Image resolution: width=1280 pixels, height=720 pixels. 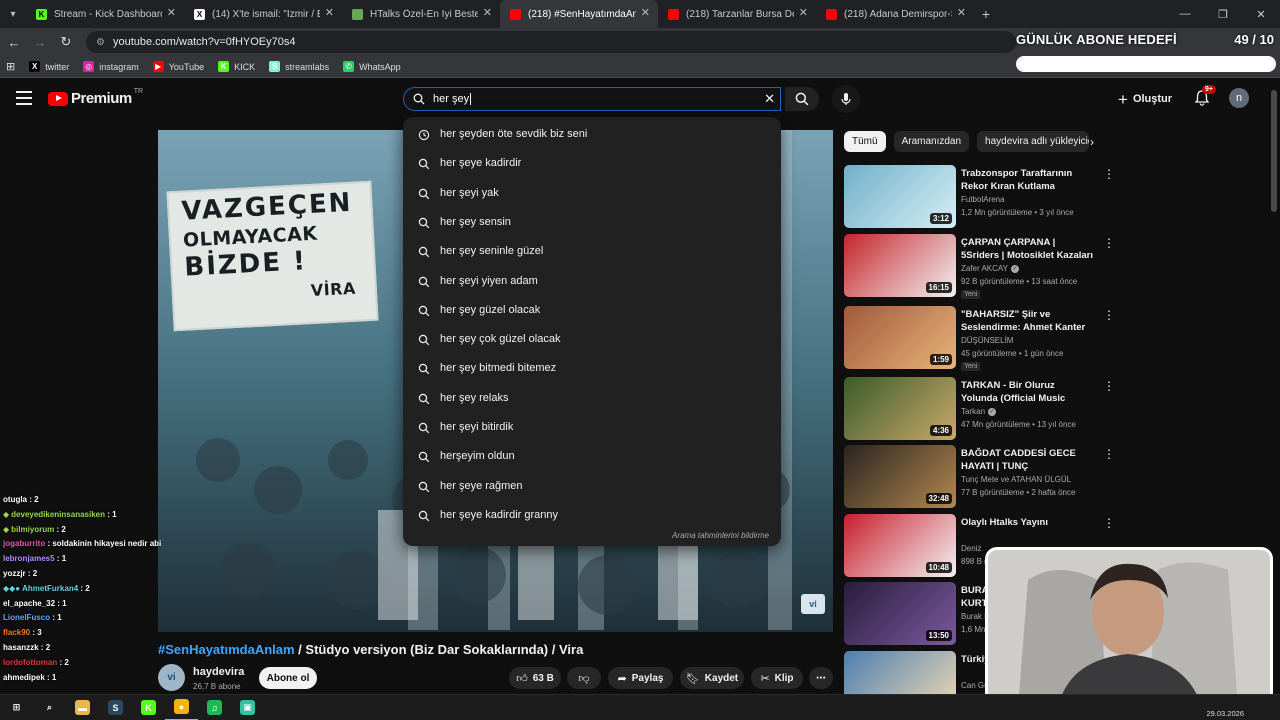 I want to click on browser-tab: (218) #SenHayatımdaAnlam / S ✕, so click(x=579, y=14).